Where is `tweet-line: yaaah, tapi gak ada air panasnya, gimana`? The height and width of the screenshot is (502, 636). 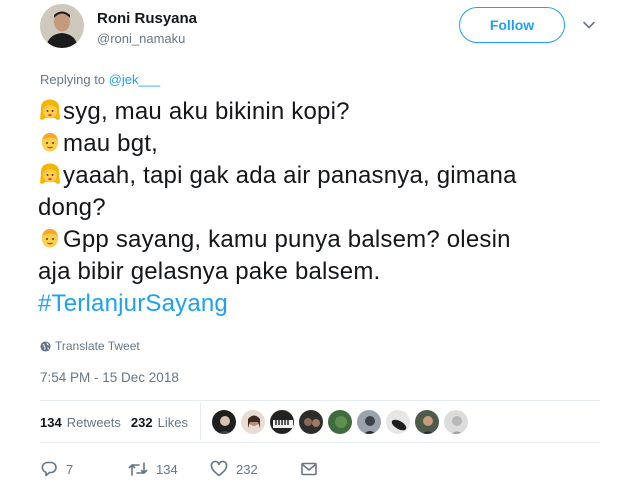
tweet-line: yaaah, tapi gak ada air panasnya, gimana is located at coordinates (323, 176).